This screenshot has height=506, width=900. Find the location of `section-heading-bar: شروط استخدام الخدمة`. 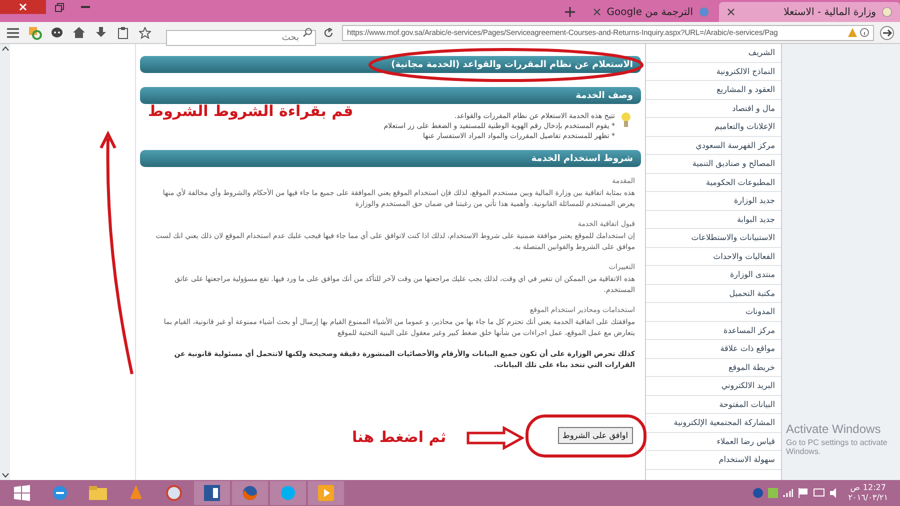

section-heading-bar: شروط استخدام الخدمة is located at coordinates (390, 158).